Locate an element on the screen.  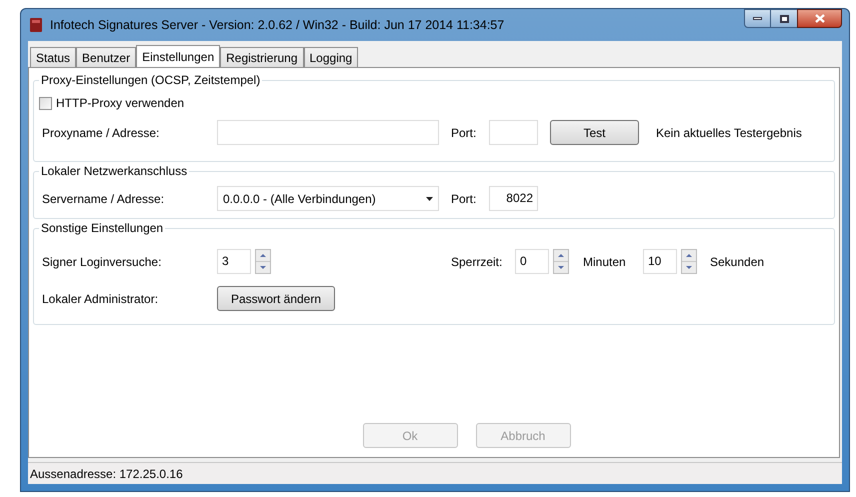
port-field is located at coordinates (513, 132).